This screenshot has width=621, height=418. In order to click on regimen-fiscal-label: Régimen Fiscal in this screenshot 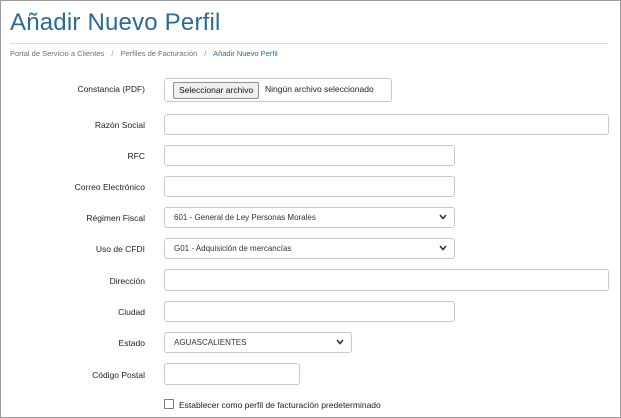, I will do `click(115, 218)`.